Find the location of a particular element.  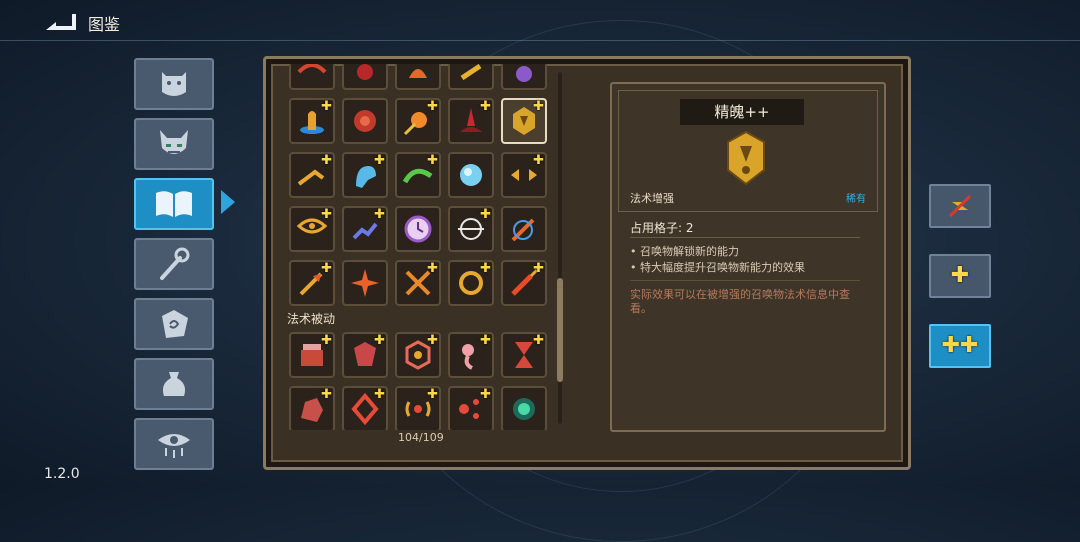

tab-demons is located at coordinates (174, 144).